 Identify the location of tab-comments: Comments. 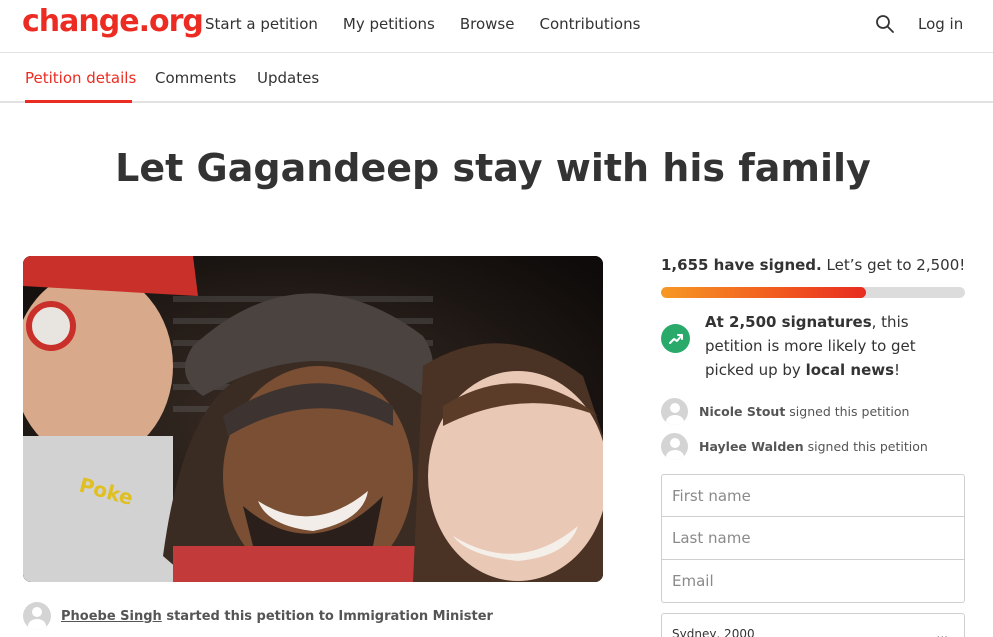
(195, 78).